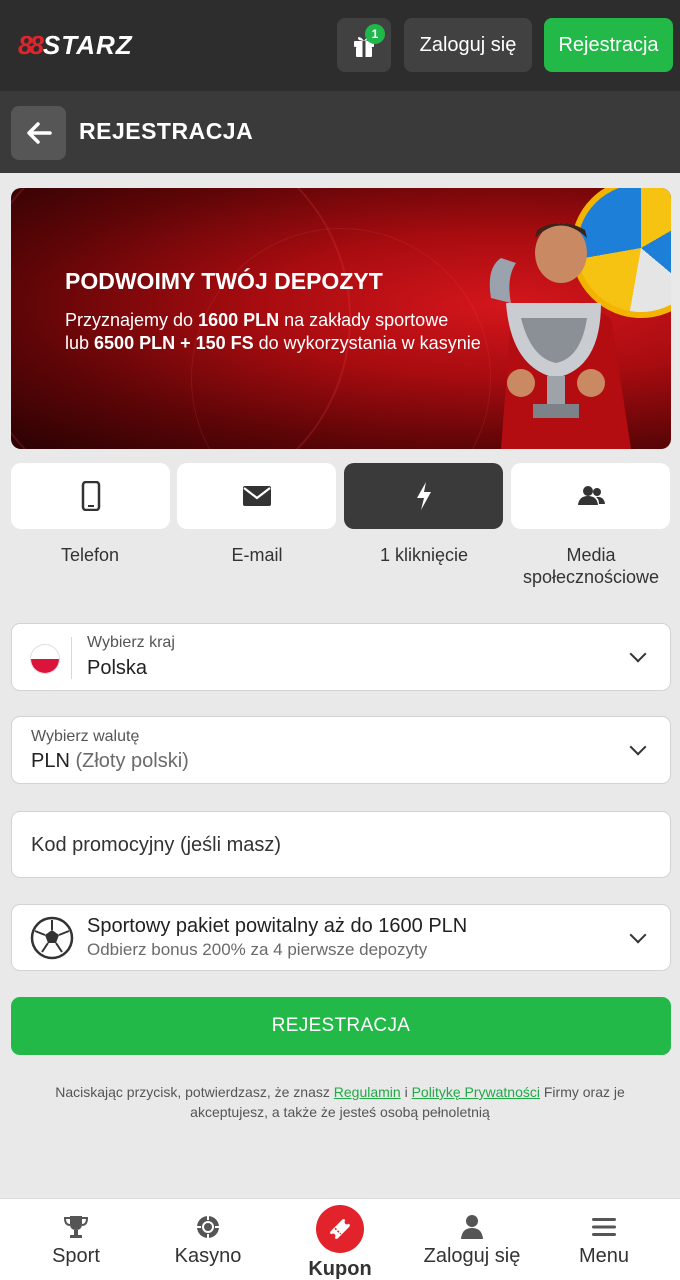 Image resolution: width=680 pixels, height=1280 pixels. Describe the element at coordinates (208, 1256) in the screenshot. I see `nav-casino-label: Kasyno` at that location.